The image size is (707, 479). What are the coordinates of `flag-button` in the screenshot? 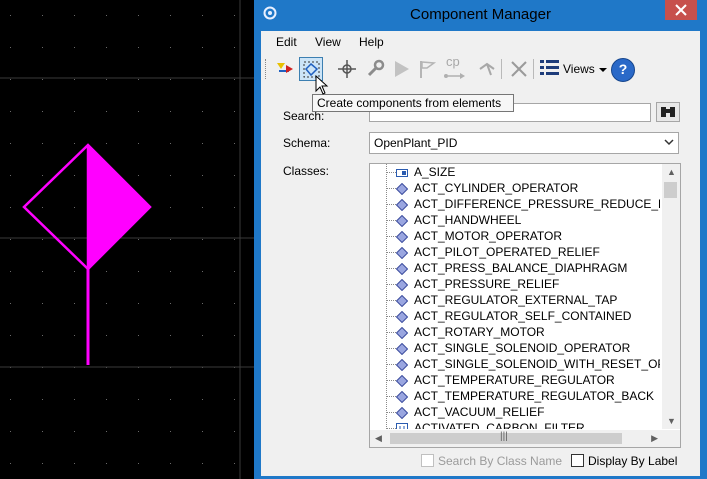 It's located at (427, 69).